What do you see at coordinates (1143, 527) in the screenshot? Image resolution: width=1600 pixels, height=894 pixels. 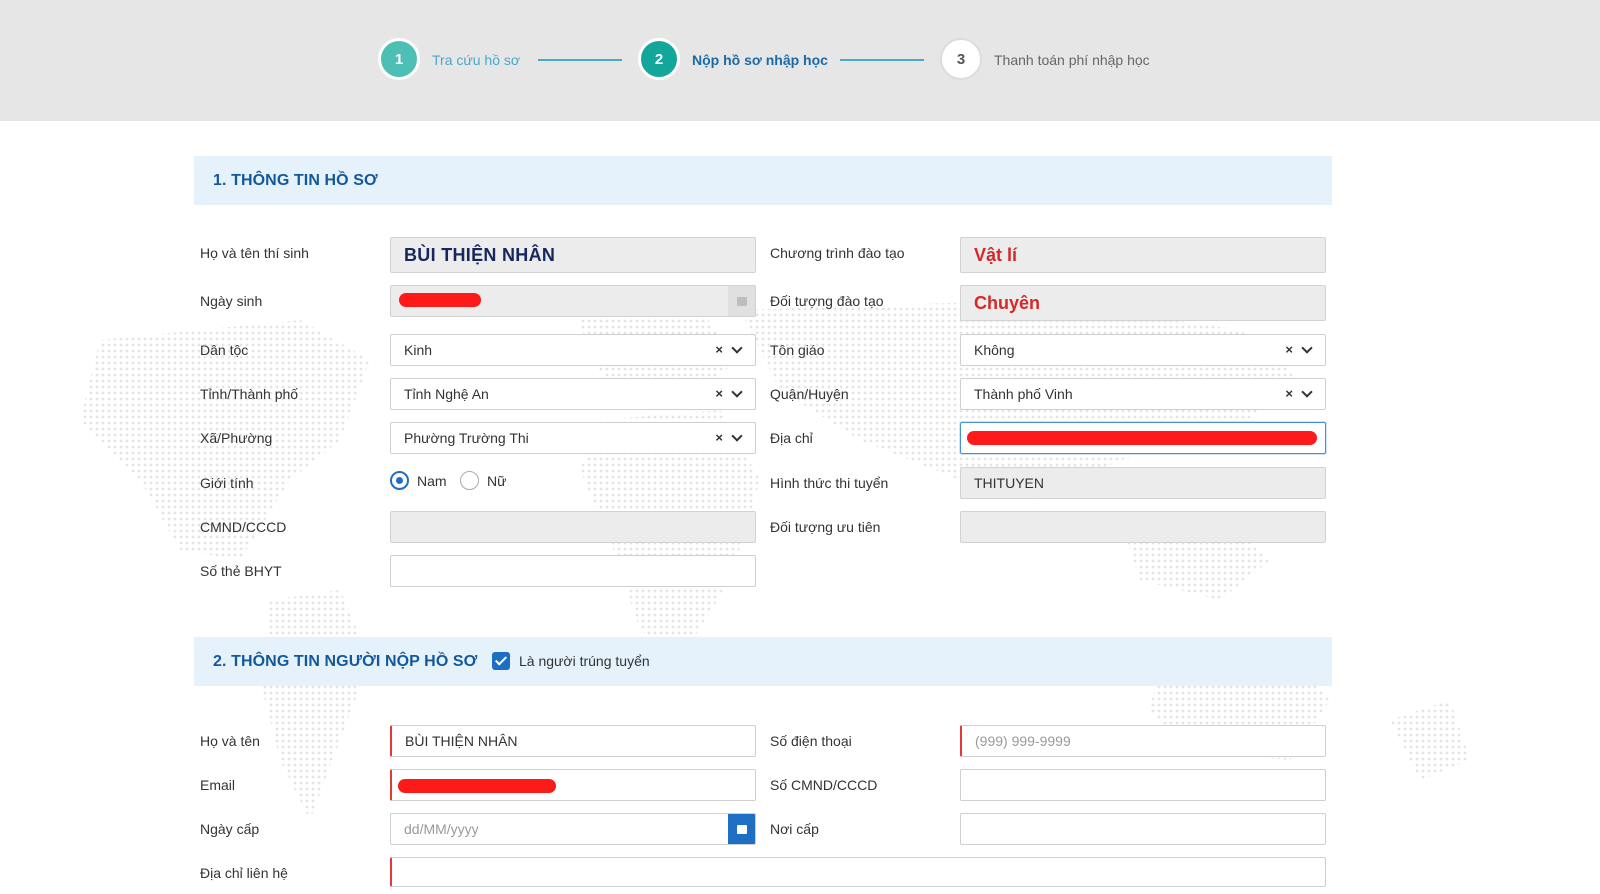 I see `priority-field` at bounding box center [1143, 527].